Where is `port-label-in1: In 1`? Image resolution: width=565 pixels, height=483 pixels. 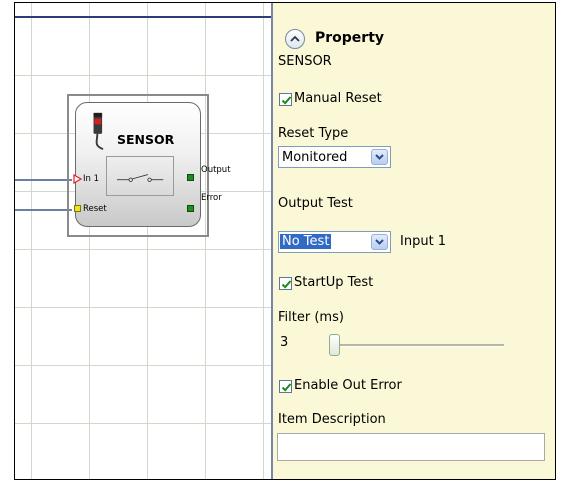
port-label-in1: In 1 is located at coordinates (91, 179).